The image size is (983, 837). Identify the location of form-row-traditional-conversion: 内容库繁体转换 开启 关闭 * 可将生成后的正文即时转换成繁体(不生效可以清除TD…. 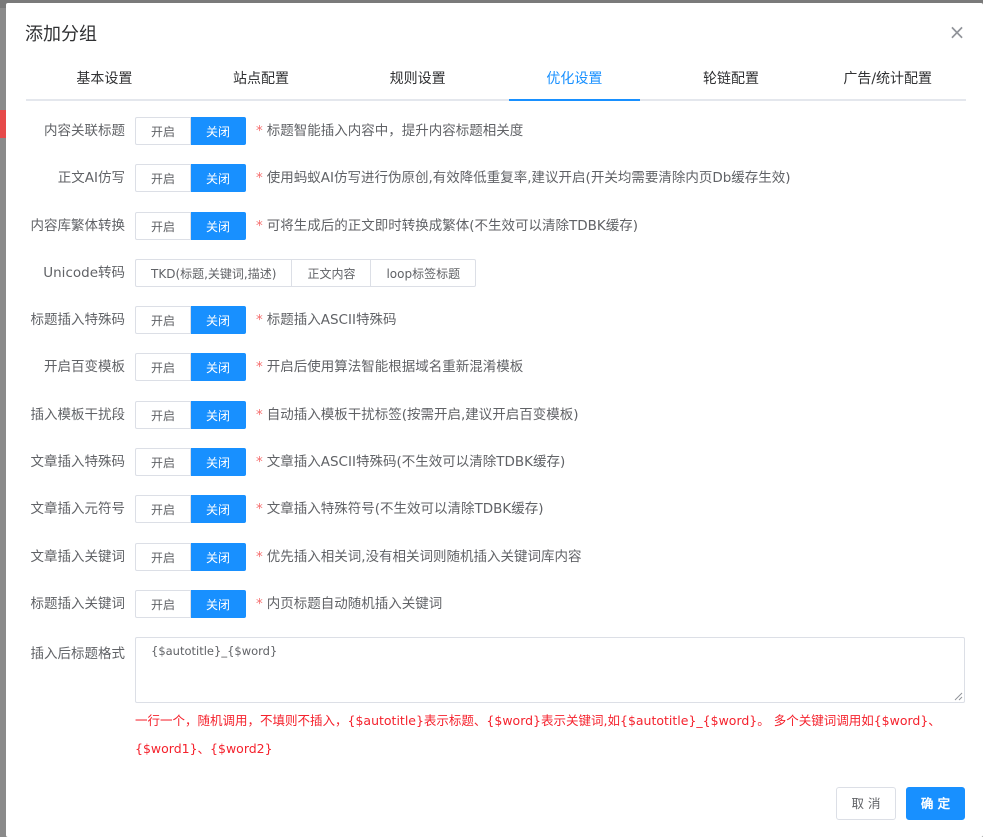
(494, 233).